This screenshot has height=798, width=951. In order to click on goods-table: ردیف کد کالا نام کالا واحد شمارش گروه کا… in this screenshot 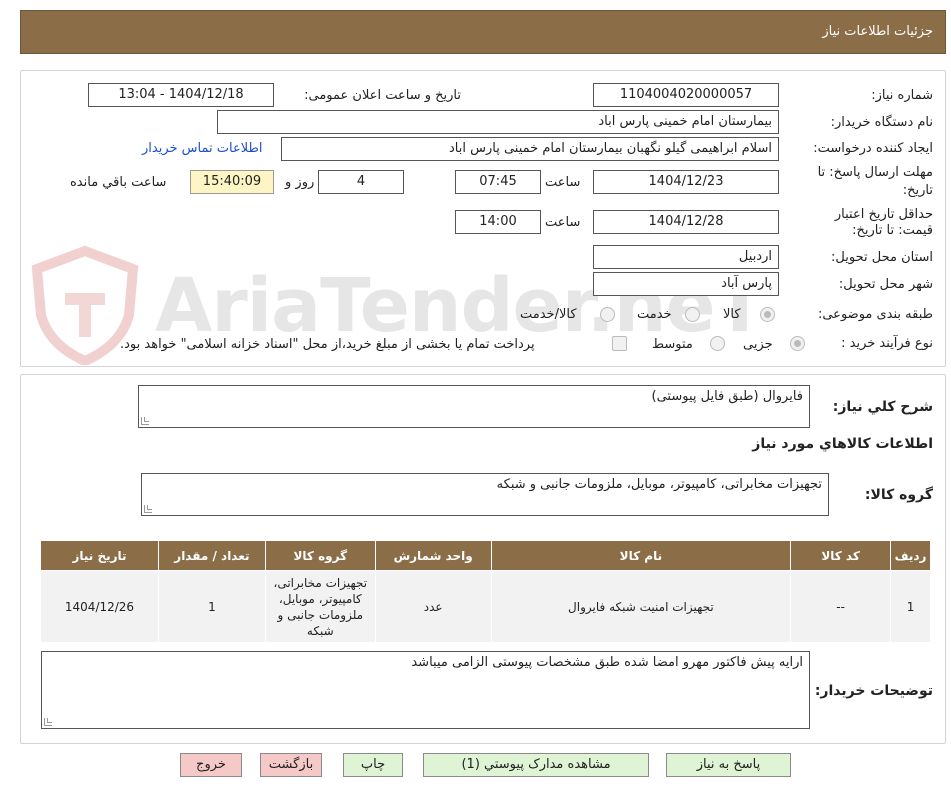, I will do `click(485, 591)`.